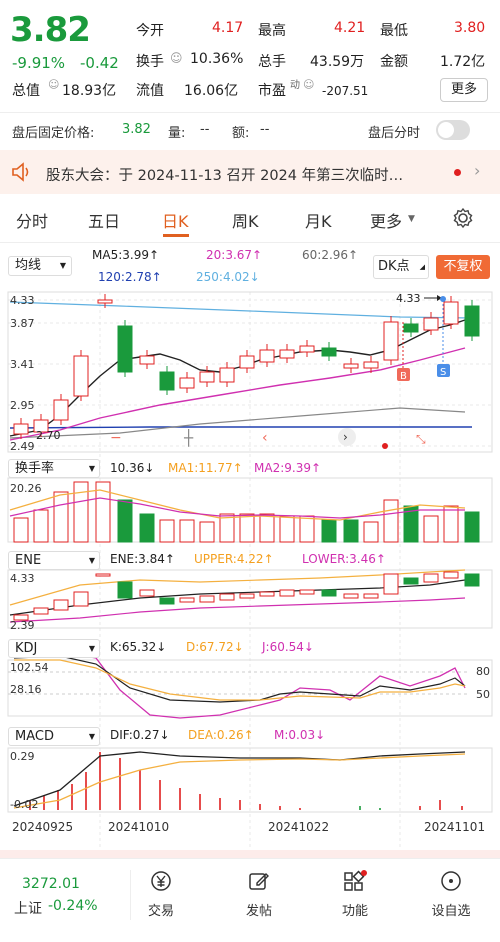  What do you see at coordinates (161, 881) in the screenshot?
I see `yen-icon` at bounding box center [161, 881].